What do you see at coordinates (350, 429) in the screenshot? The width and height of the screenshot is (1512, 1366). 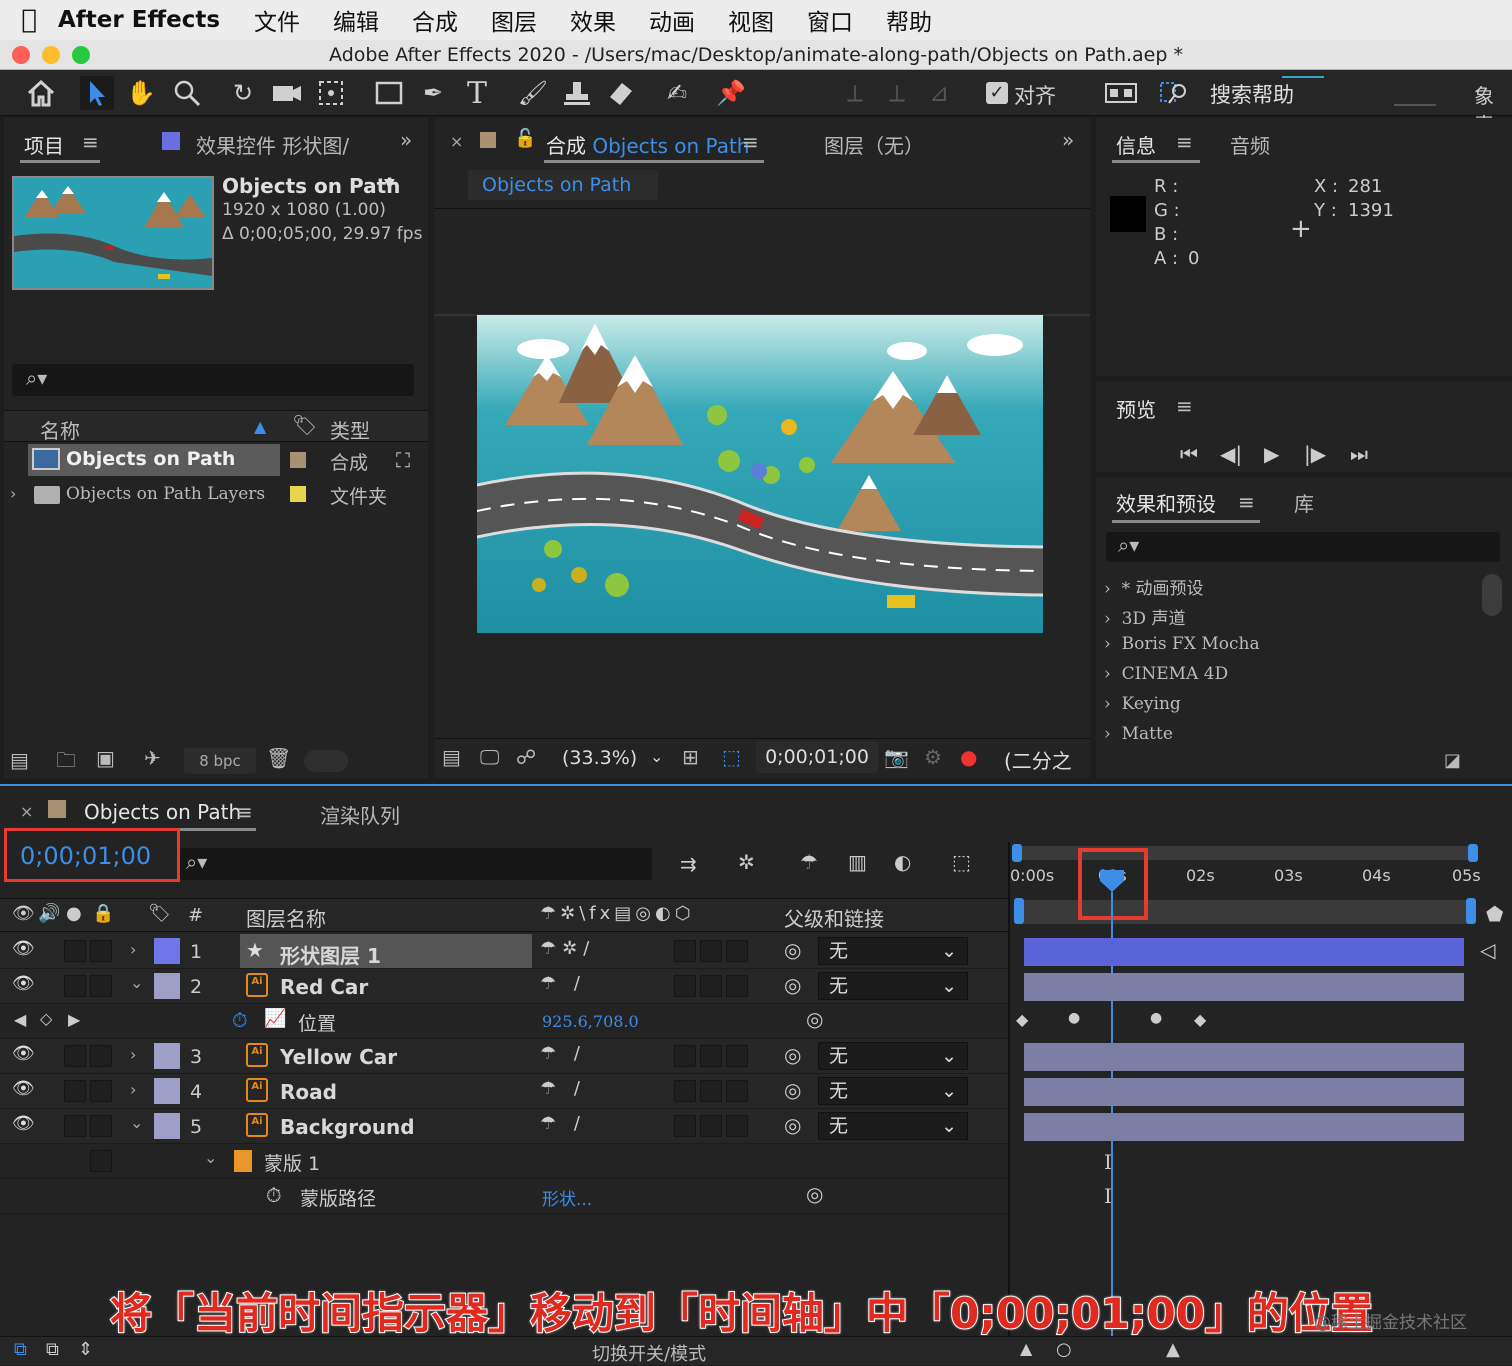 I see `col-type: 类型` at bounding box center [350, 429].